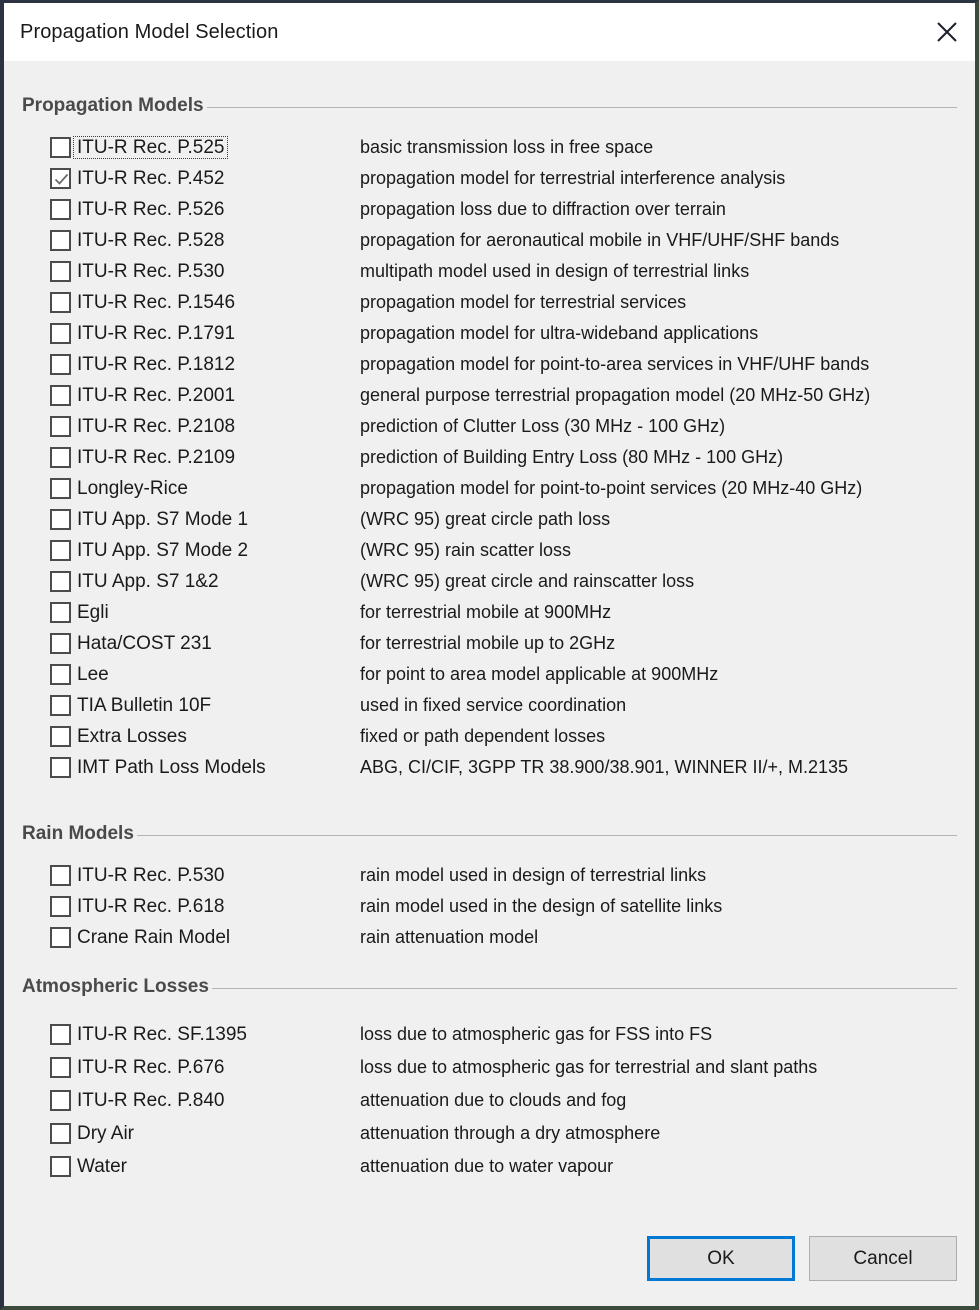 This screenshot has width=979, height=1310. Describe the element at coordinates (205, 612) in the screenshot. I see `checkbox-label-cell: Egli` at that location.